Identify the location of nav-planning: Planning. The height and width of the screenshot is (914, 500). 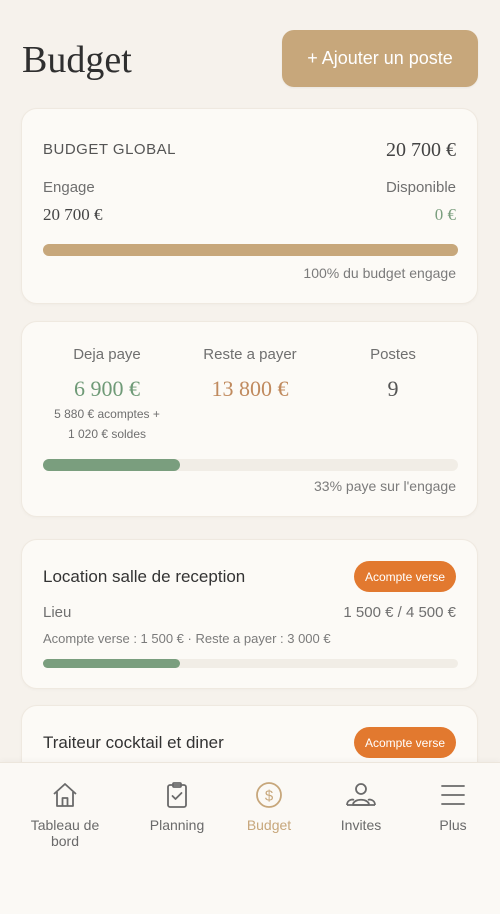
(177, 807).